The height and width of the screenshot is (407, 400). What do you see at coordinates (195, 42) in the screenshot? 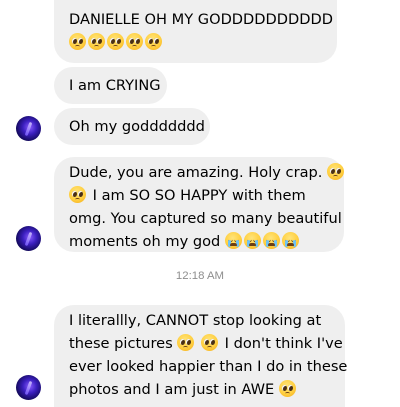
I see `emoji-row` at bounding box center [195, 42].